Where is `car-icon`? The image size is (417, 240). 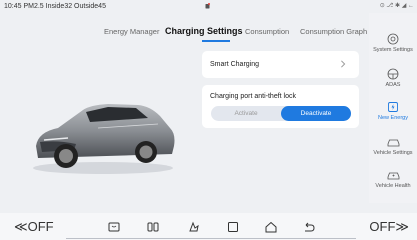 car-icon is located at coordinates (393, 143).